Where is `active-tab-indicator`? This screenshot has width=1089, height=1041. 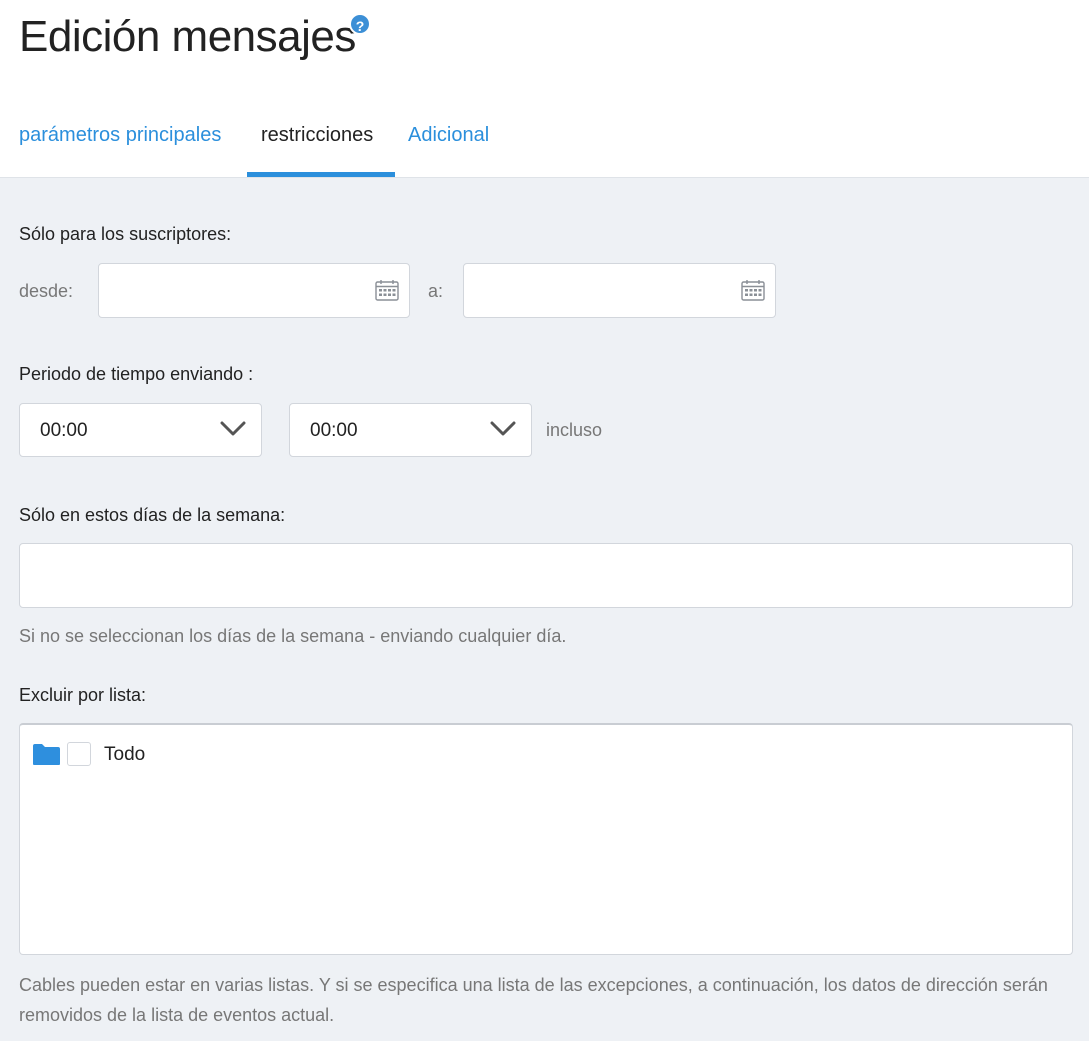
active-tab-indicator is located at coordinates (321, 174).